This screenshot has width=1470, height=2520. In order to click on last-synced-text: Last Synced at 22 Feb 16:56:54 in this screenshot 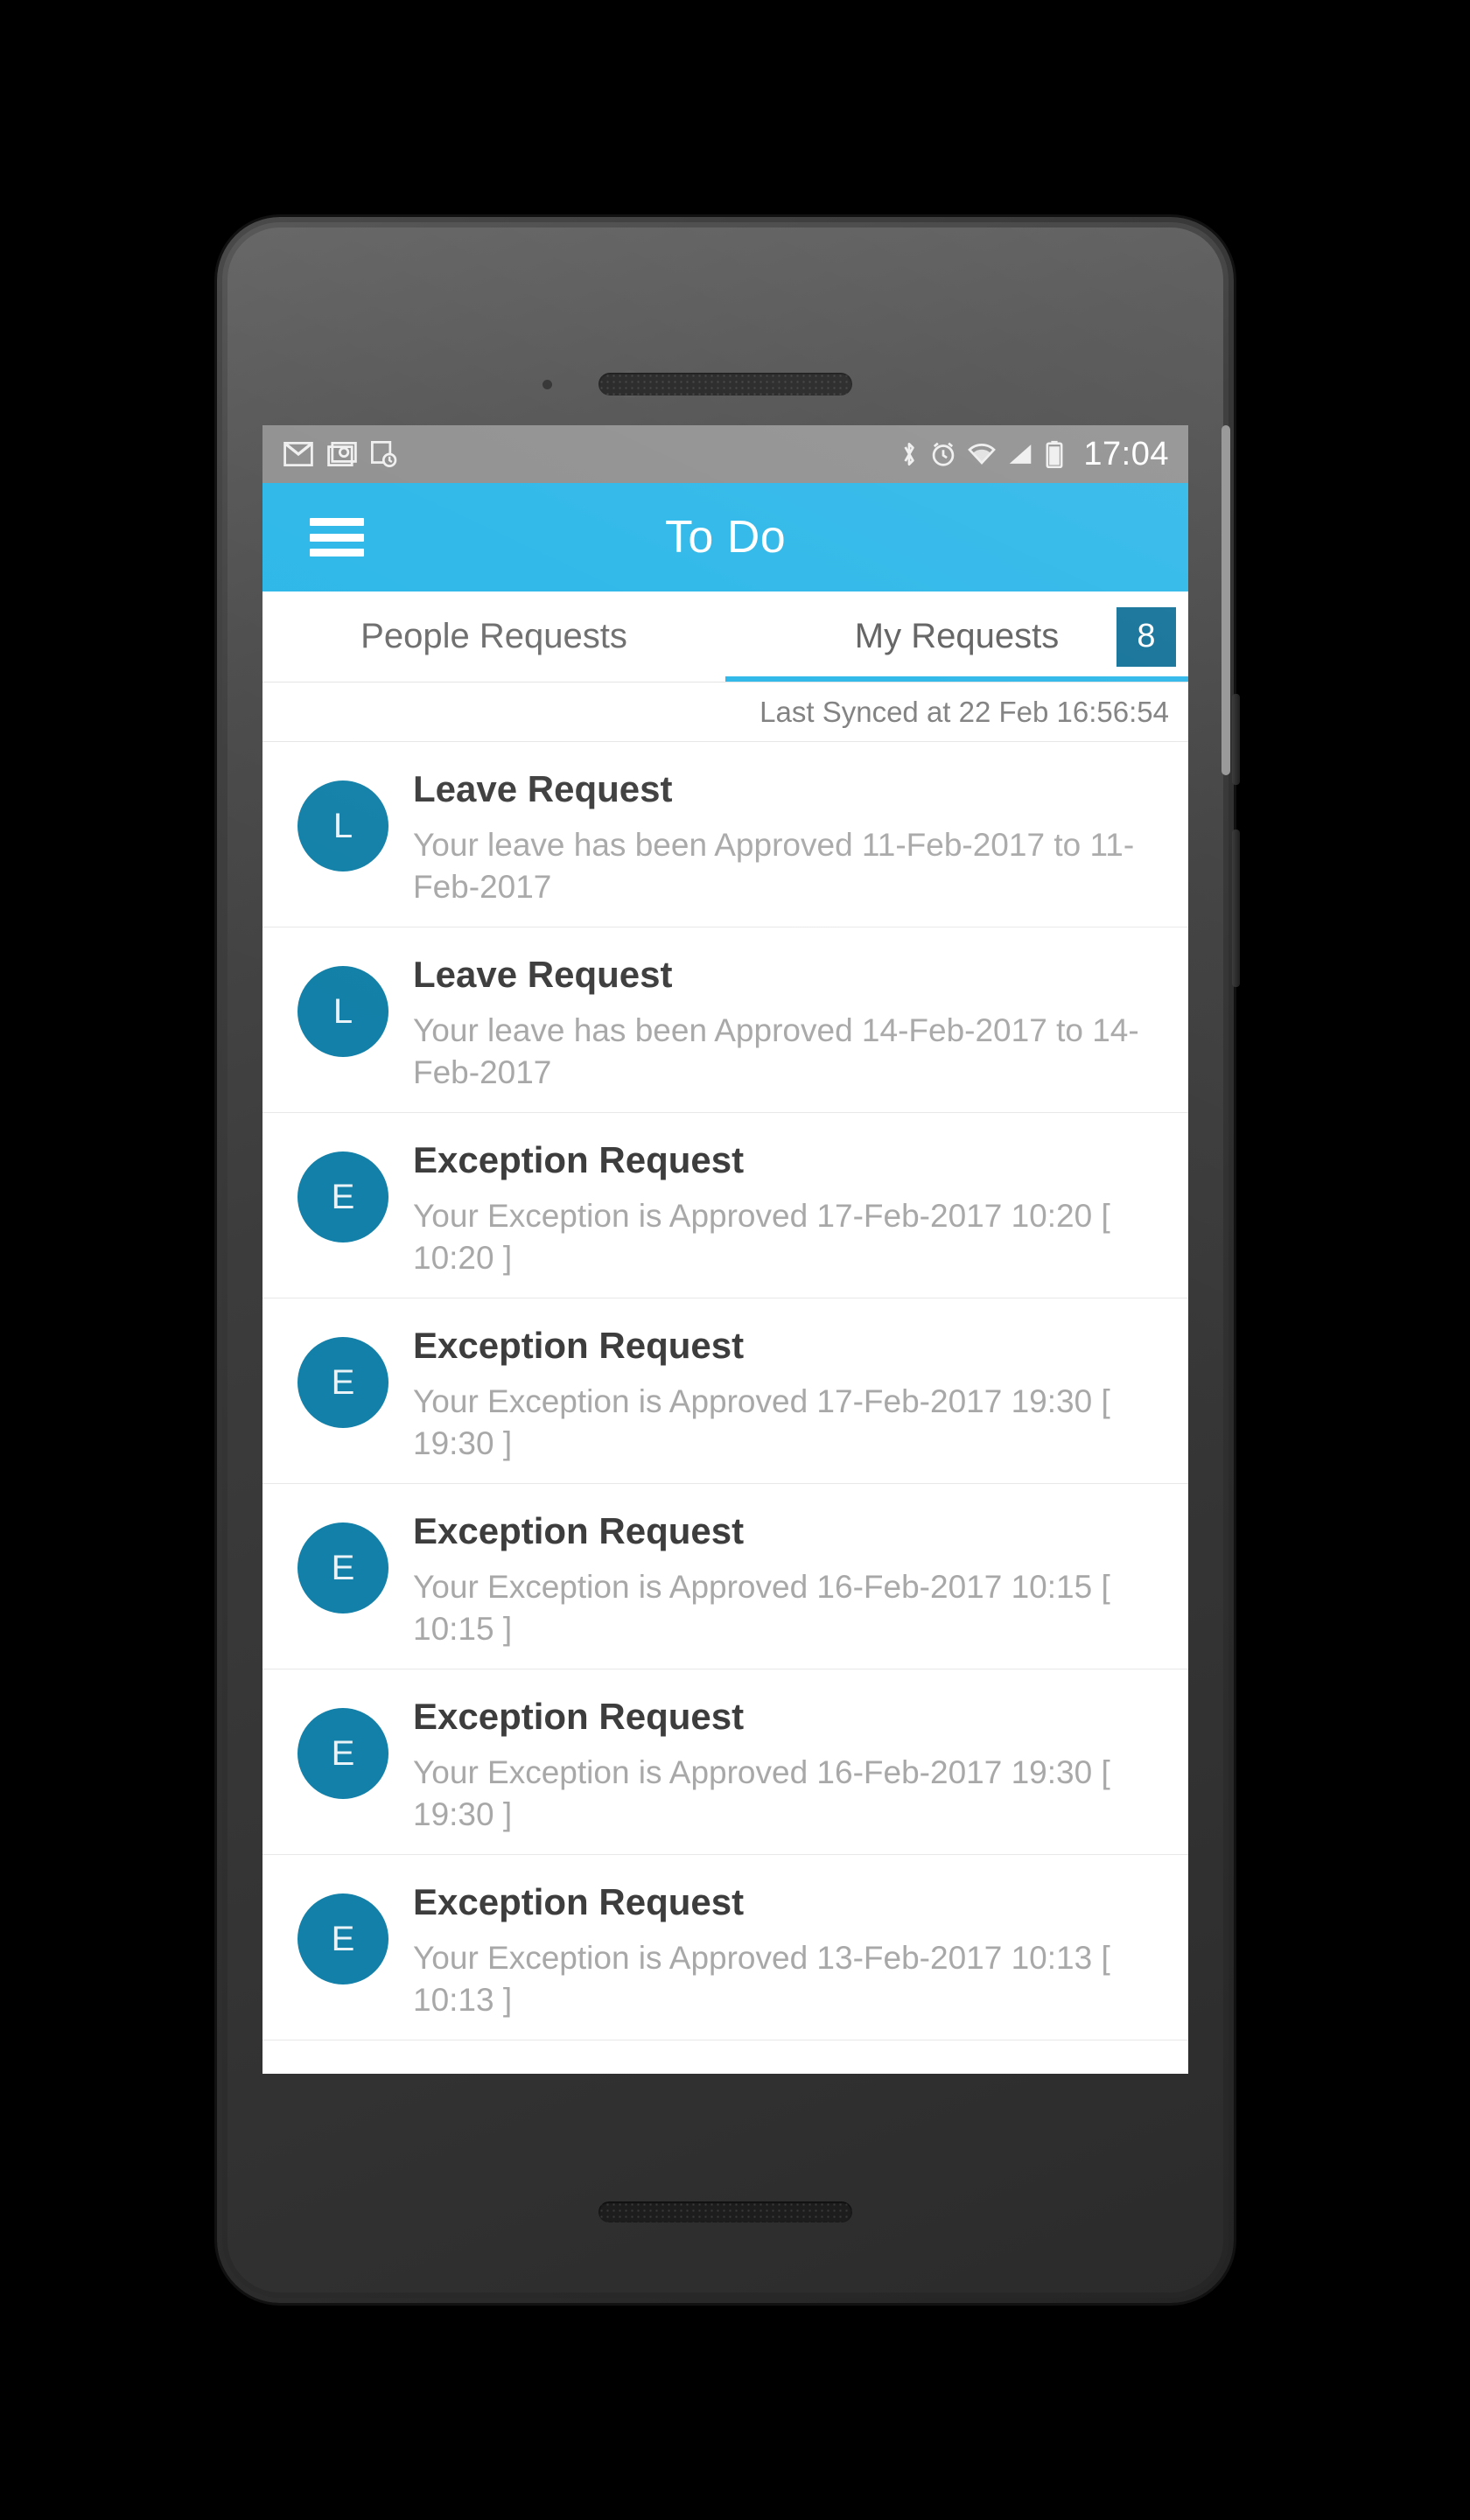, I will do `click(964, 711)`.